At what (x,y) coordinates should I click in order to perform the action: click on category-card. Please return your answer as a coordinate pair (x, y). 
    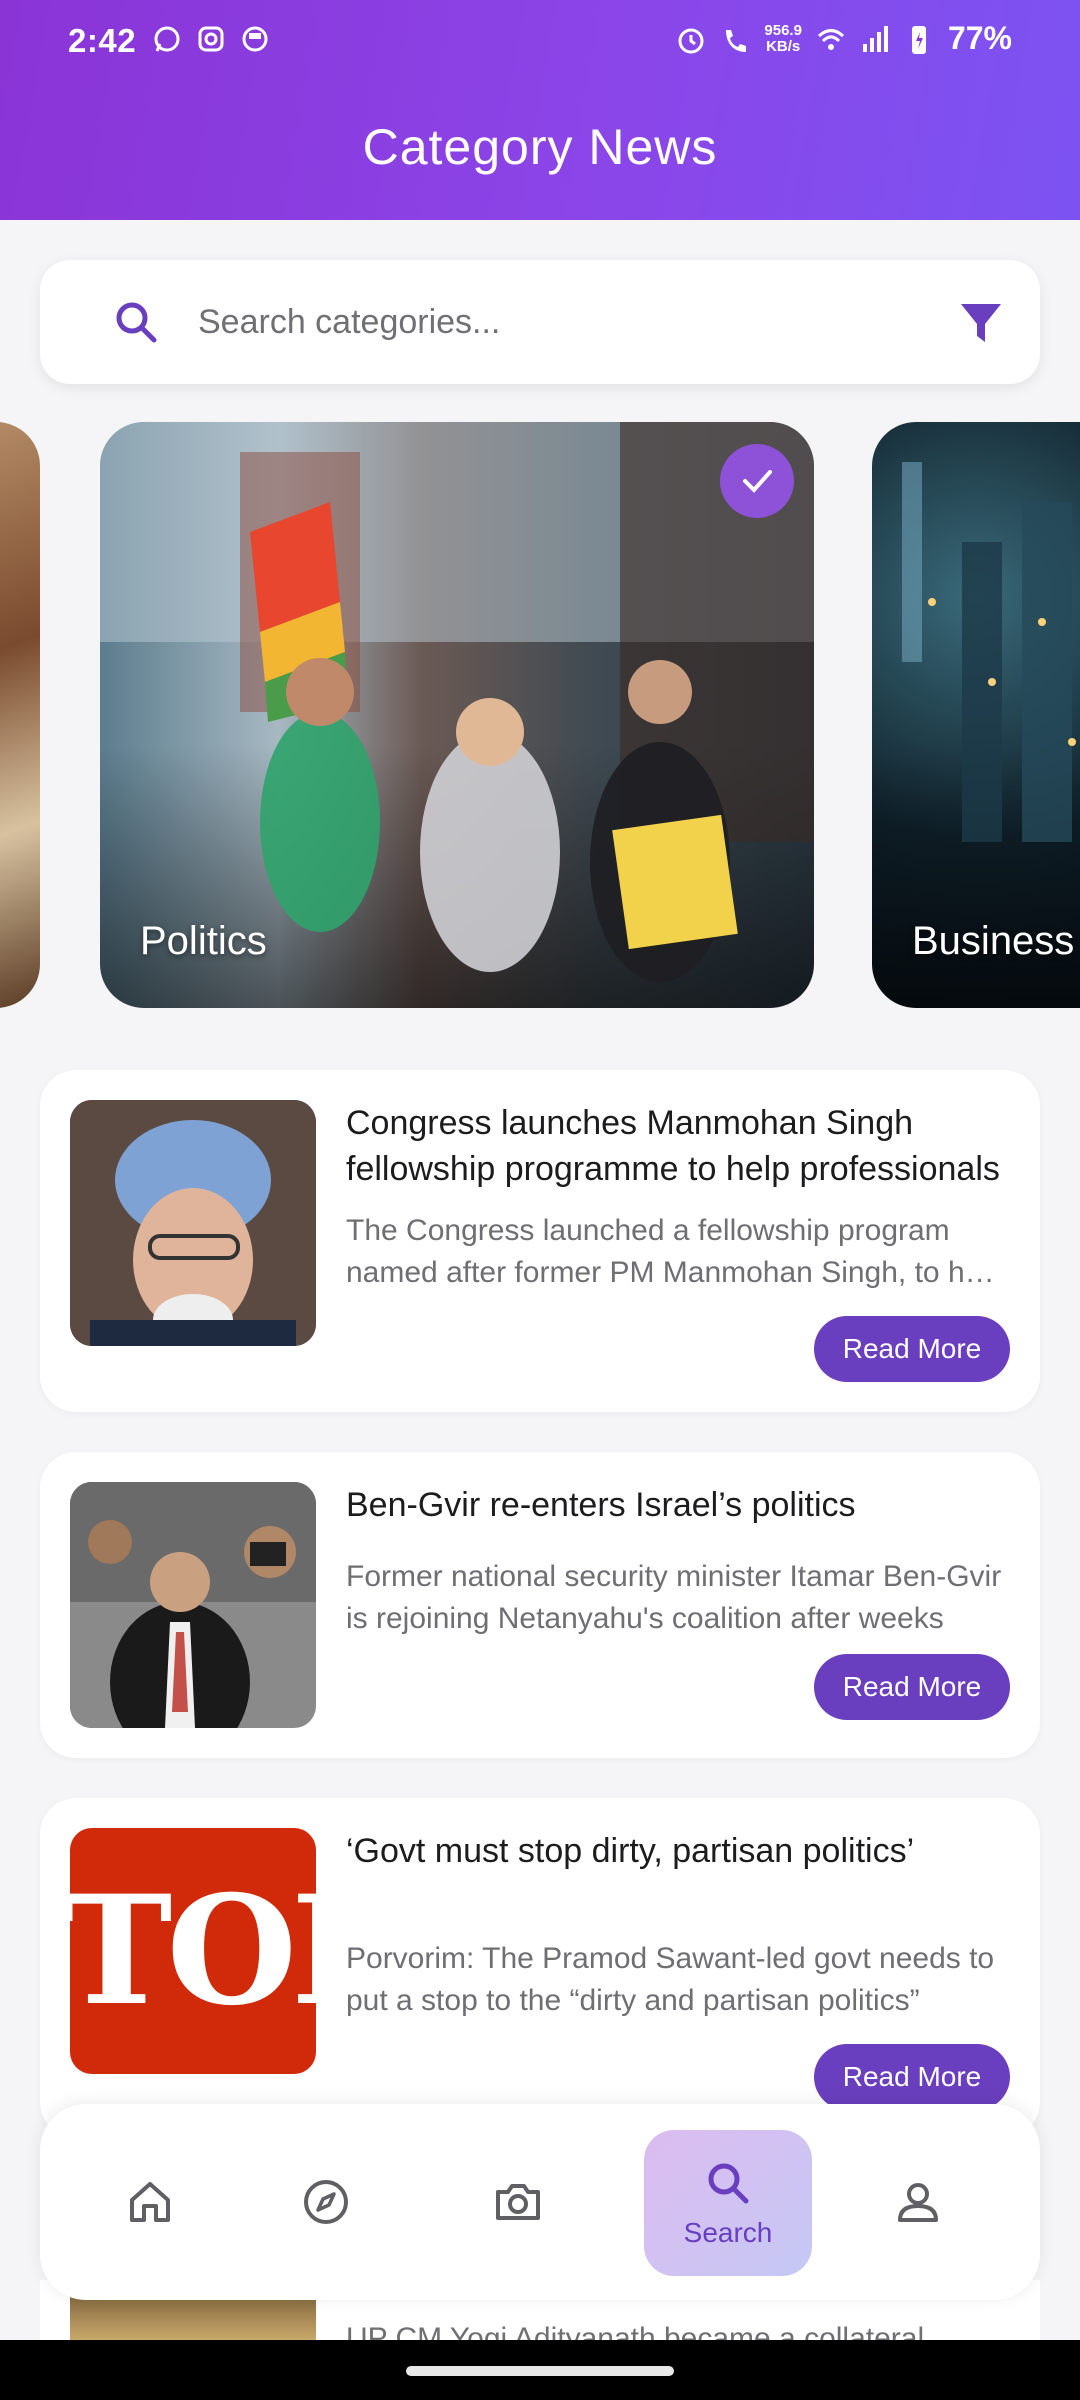
    Looking at the image, I should click on (20, 715).